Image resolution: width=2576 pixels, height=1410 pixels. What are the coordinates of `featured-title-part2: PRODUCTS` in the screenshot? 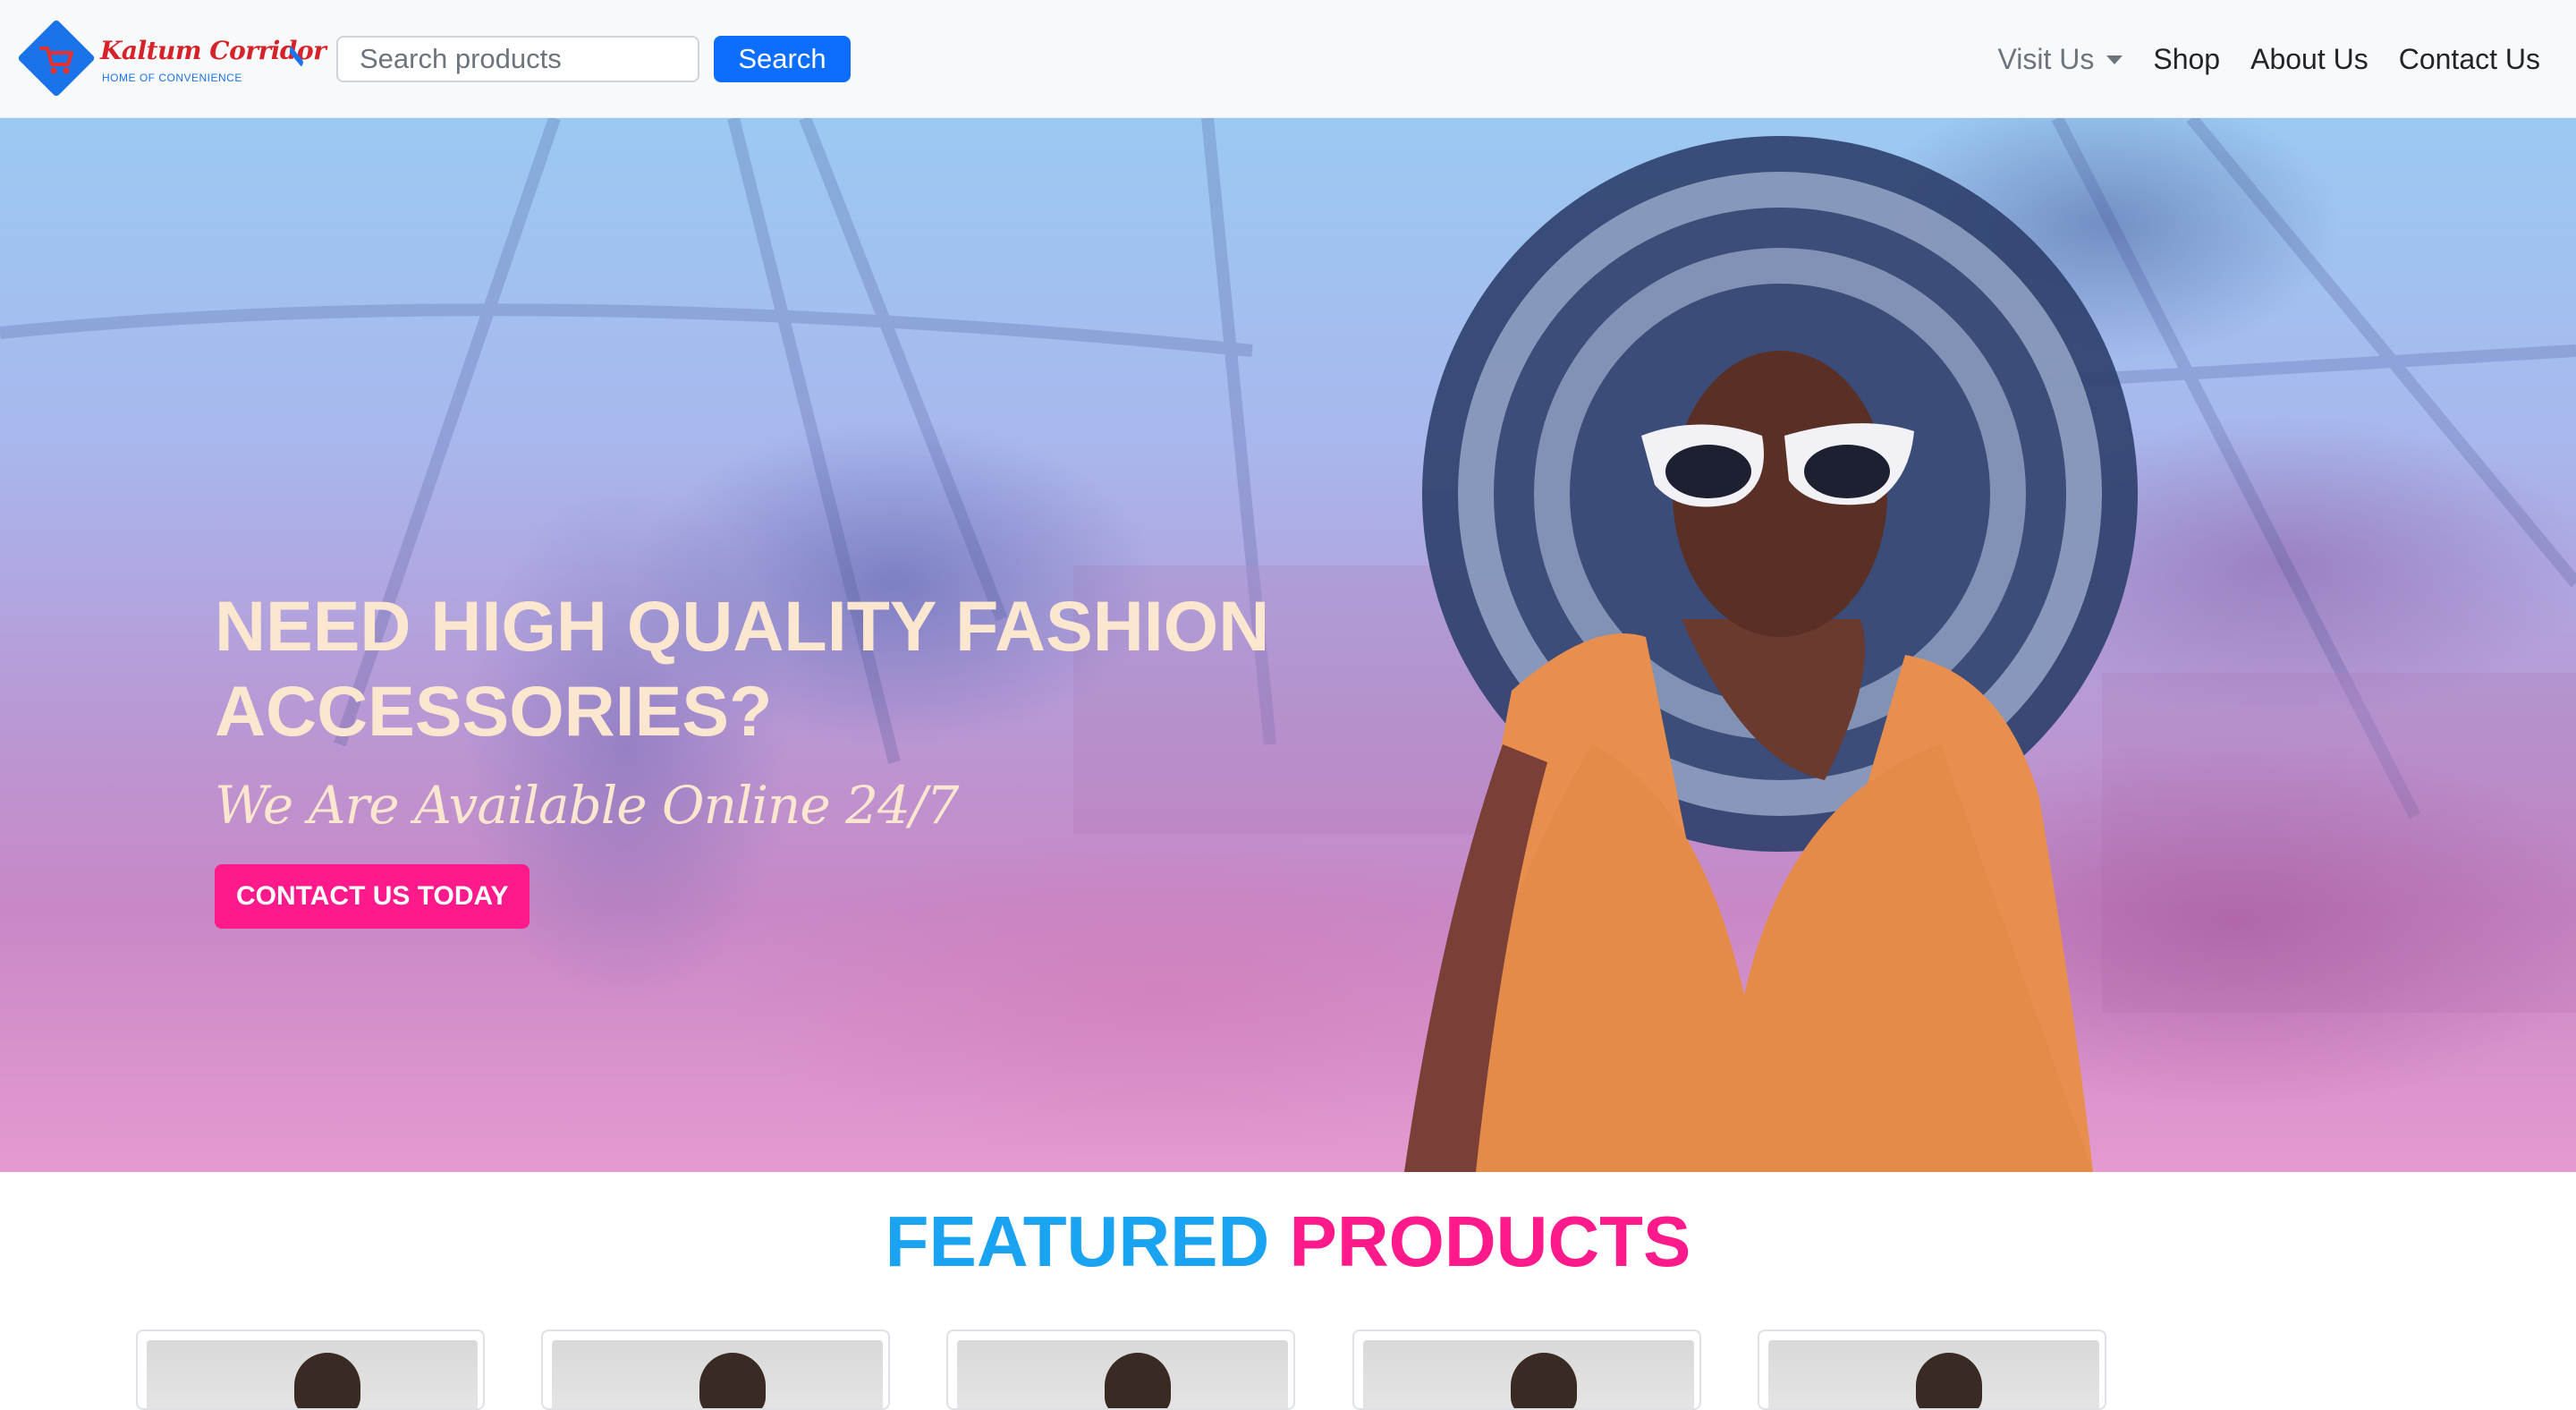 It's located at (1490, 1241).